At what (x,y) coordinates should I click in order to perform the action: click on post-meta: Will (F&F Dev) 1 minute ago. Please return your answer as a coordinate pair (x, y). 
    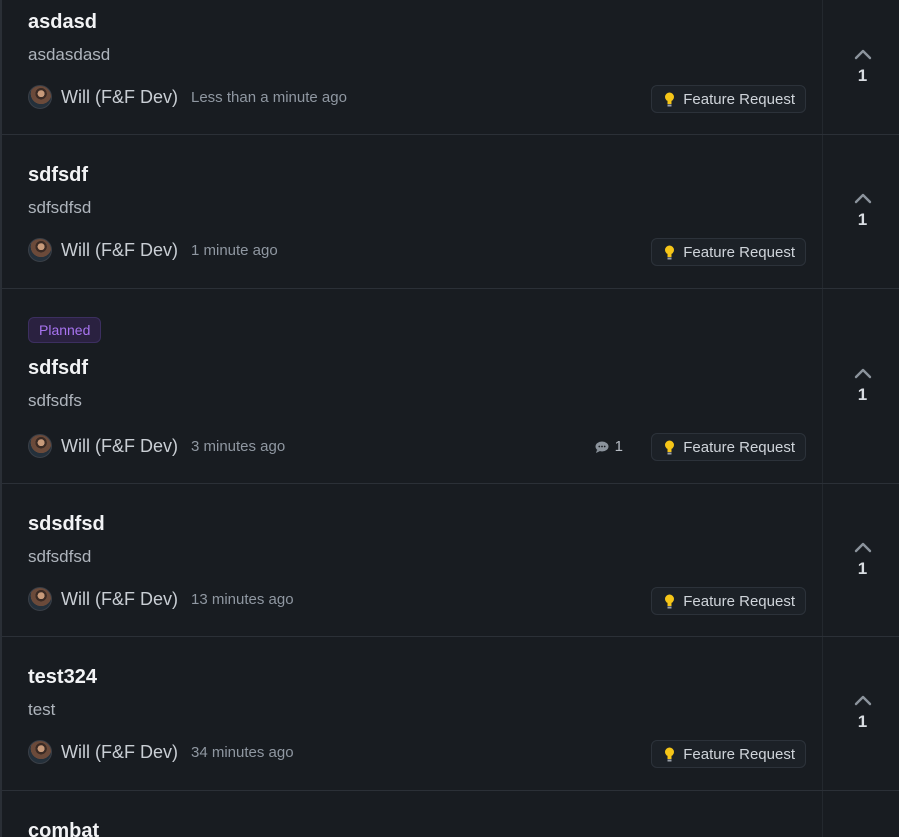
    Looking at the image, I should click on (153, 250).